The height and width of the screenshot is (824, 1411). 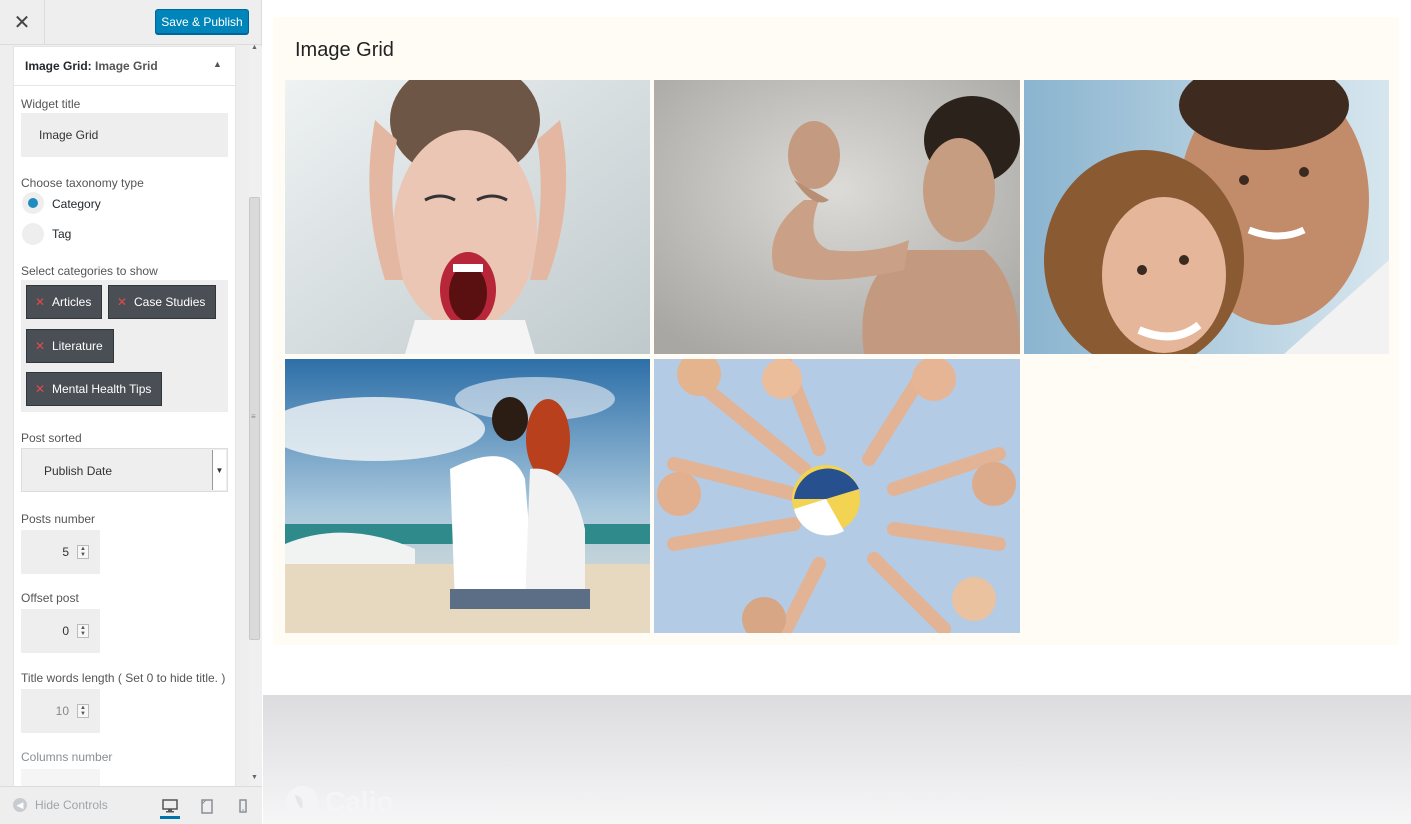 What do you see at coordinates (58, 66) in the screenshot?
I see `widget-type-label: Image Grid:` at bounding box center [58, 66].